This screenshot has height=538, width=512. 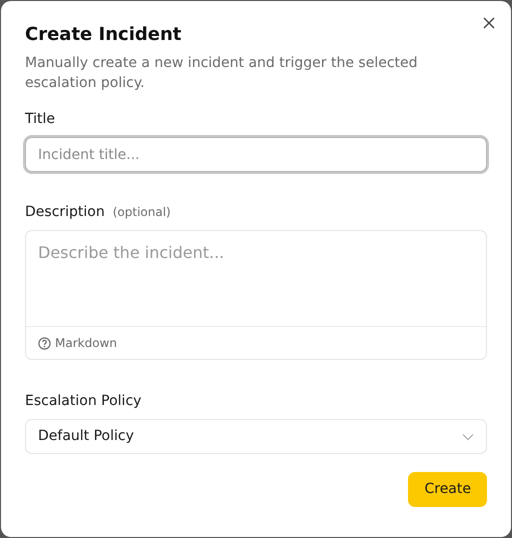 What do you see at coordinates (86, 343) in the screenshot?
I see `markdown-hint: Markdown` at bounding box center [86, 343].